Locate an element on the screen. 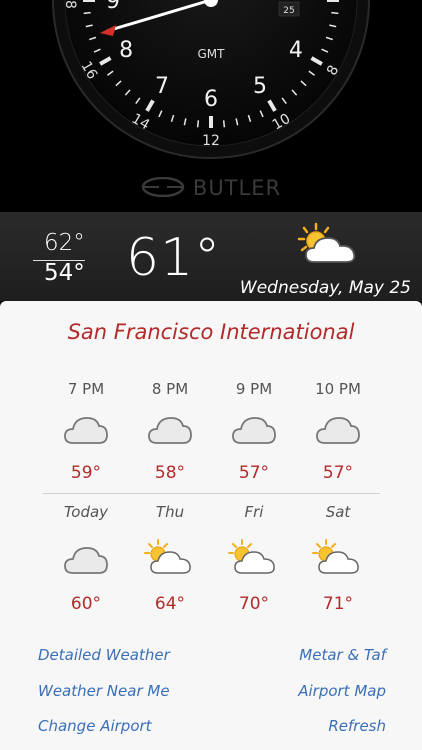  weather-near-me-link: Weather Near Me is located at coordinates (104, 691).